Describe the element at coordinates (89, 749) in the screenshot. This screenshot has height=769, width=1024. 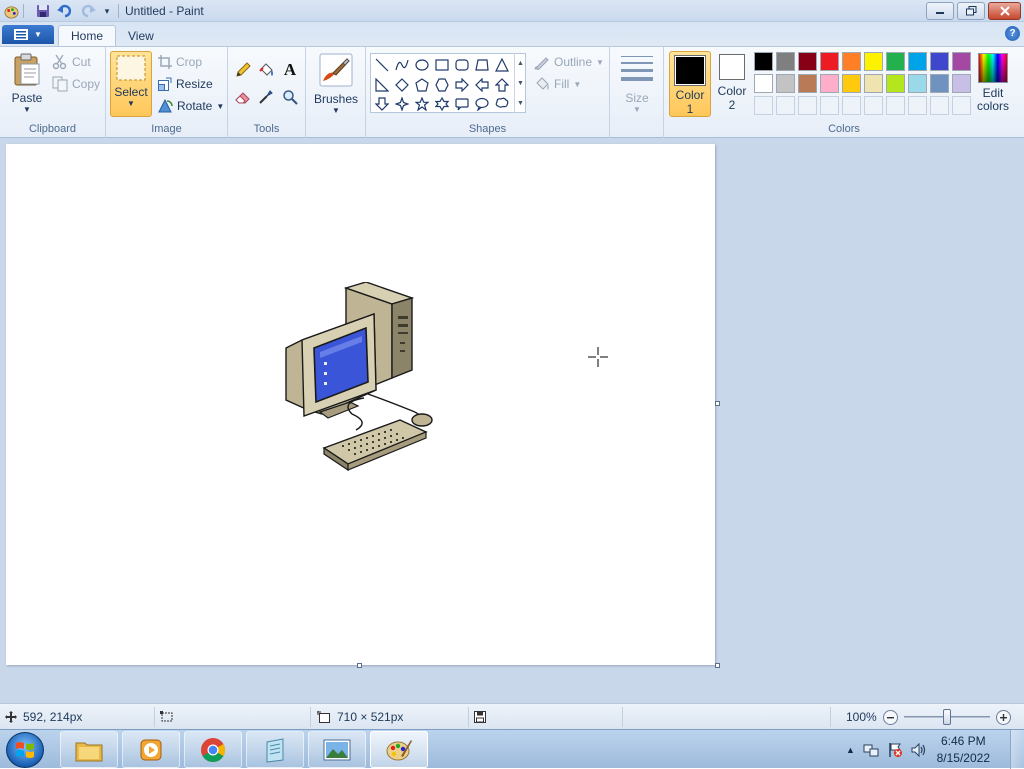
I see `explorer-taskbar-button` at that location.